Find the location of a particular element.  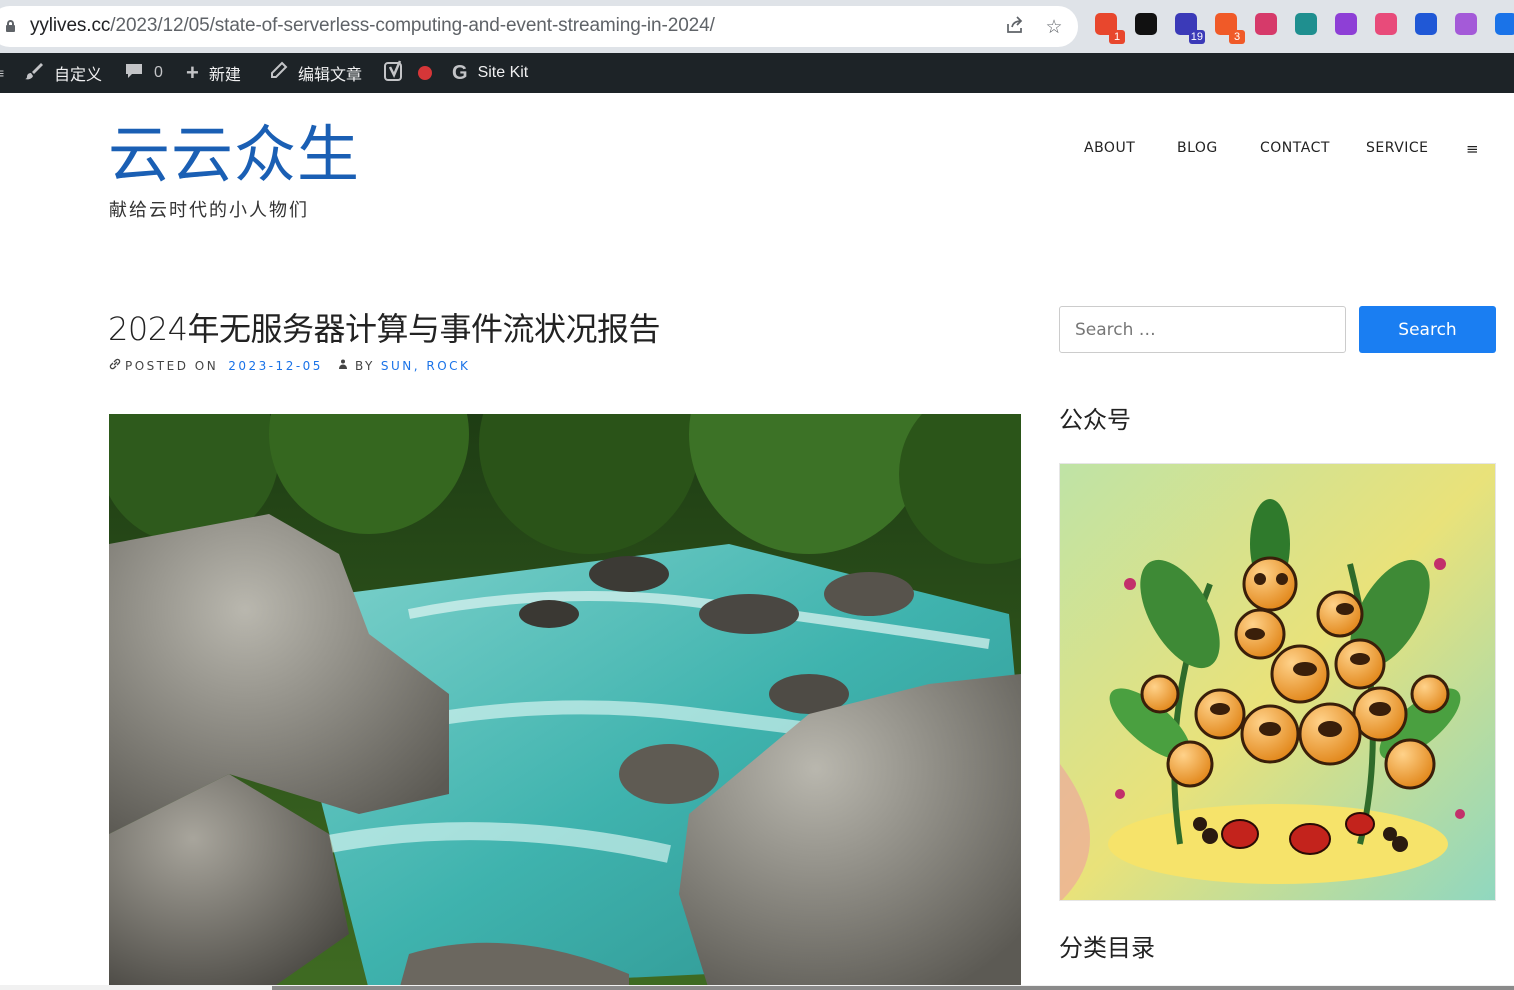

posted-on-label: POSTED ON is located at coordinates (172, 365).